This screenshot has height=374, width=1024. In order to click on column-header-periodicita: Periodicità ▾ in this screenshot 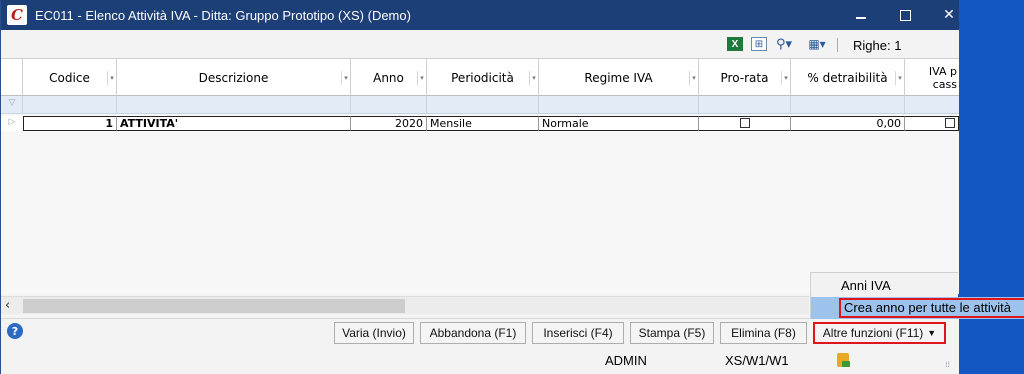, I will do `click(483, 78)`.